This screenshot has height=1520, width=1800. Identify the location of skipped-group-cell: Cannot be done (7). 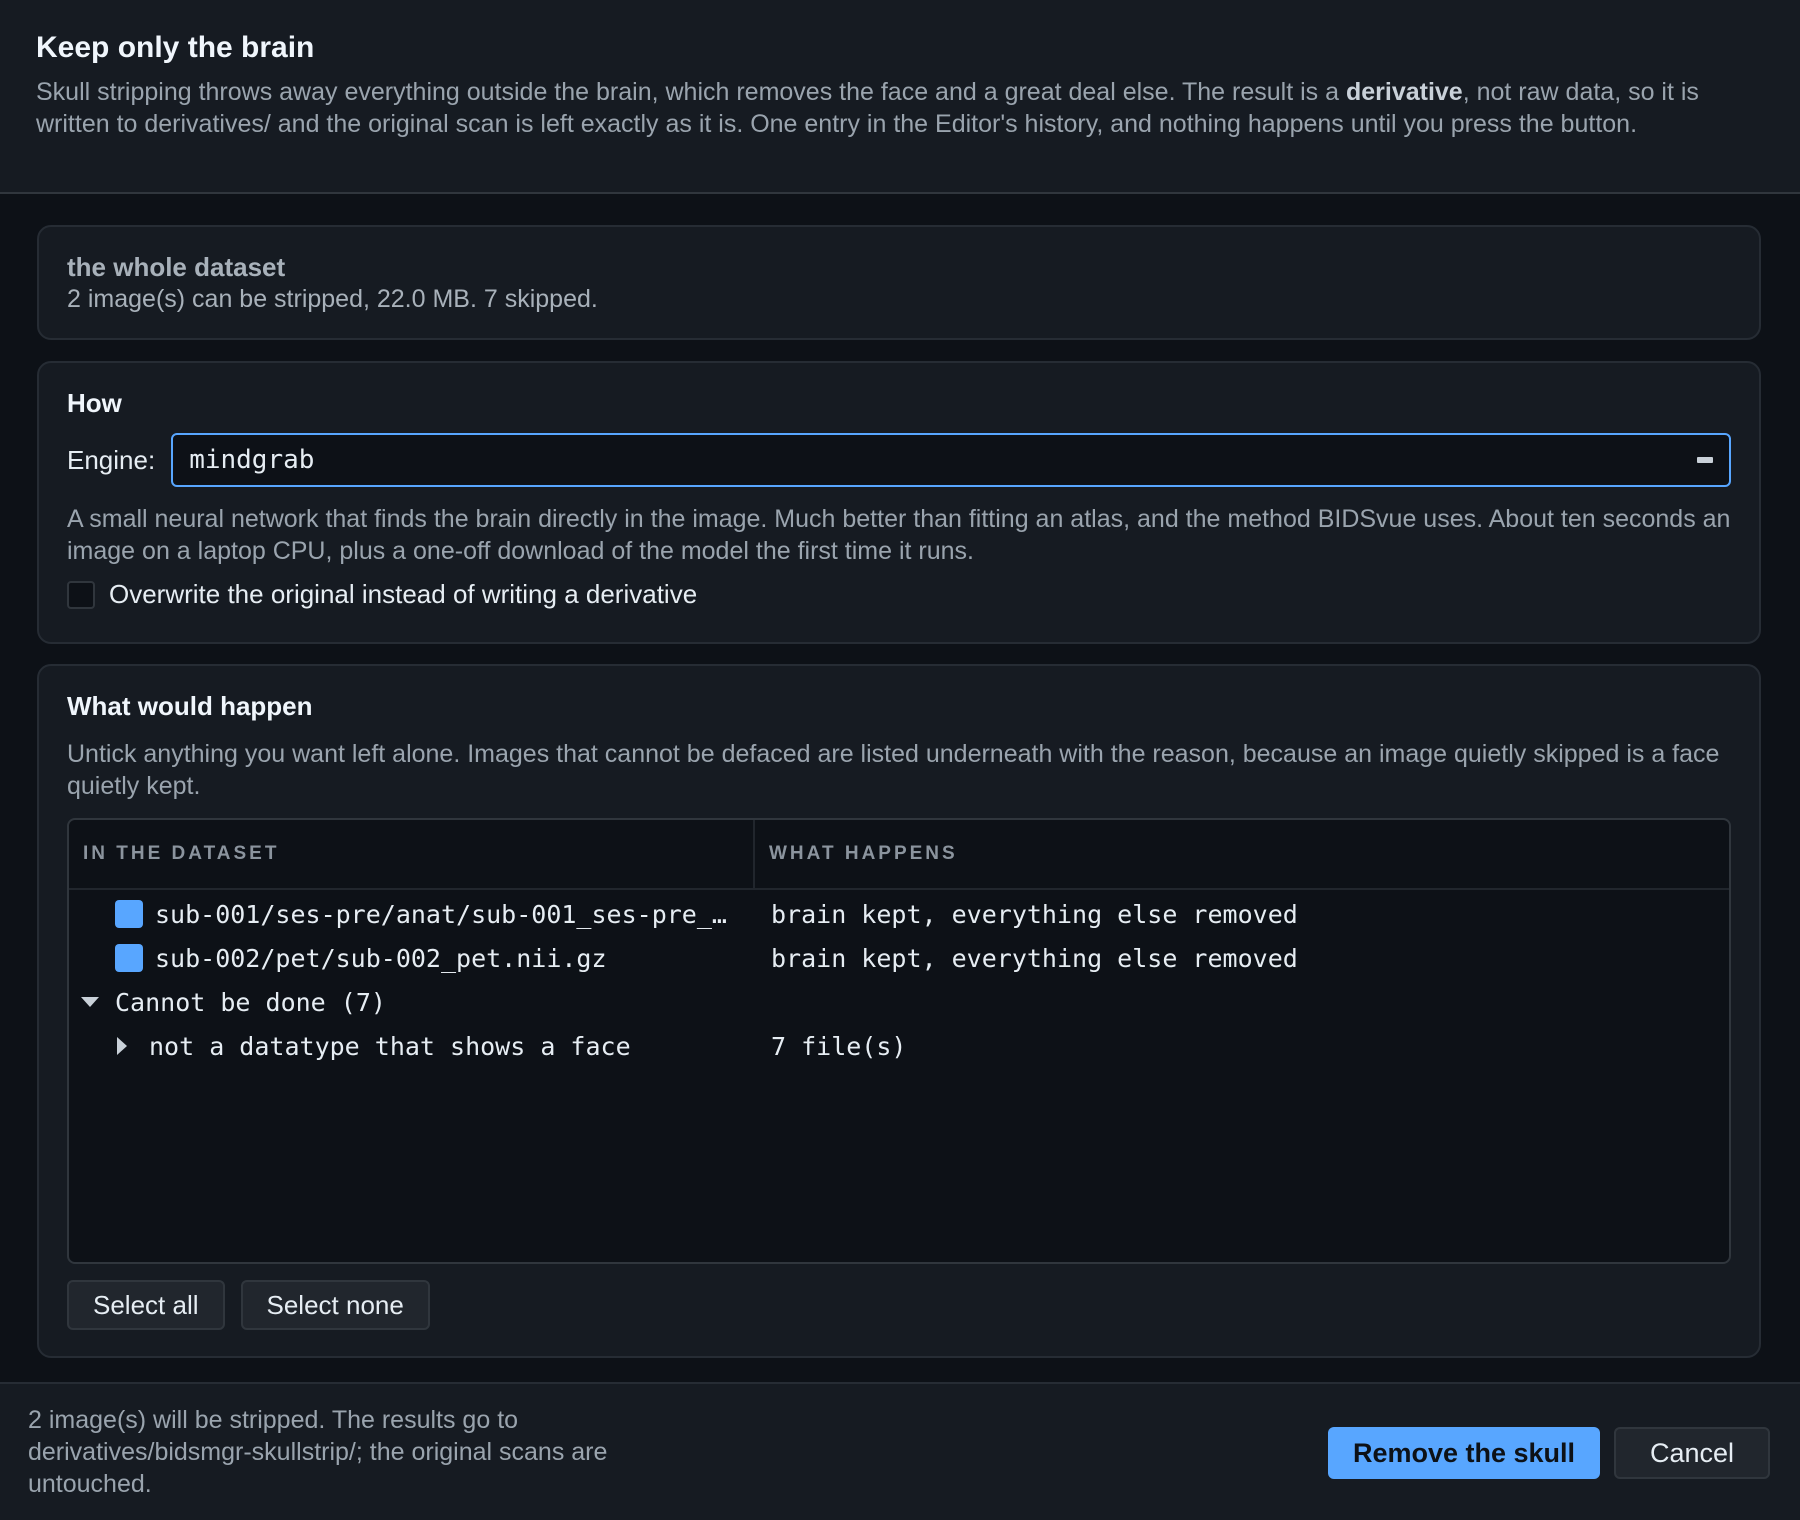
(420, 1002).